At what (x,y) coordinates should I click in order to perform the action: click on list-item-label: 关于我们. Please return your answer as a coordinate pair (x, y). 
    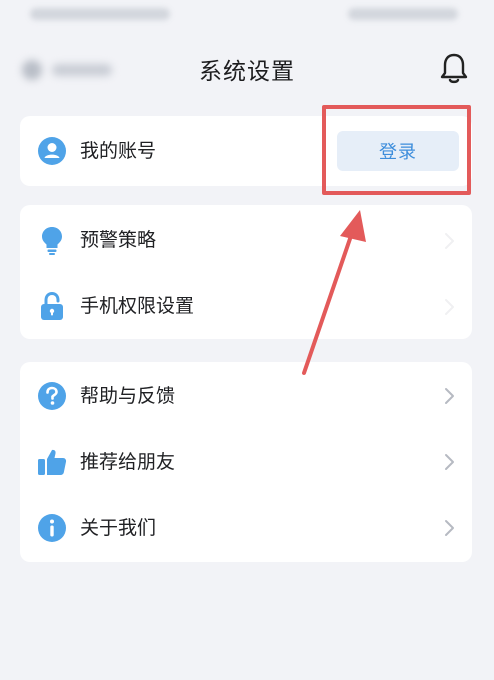
    Looking at the image, I should click on (118, 528).